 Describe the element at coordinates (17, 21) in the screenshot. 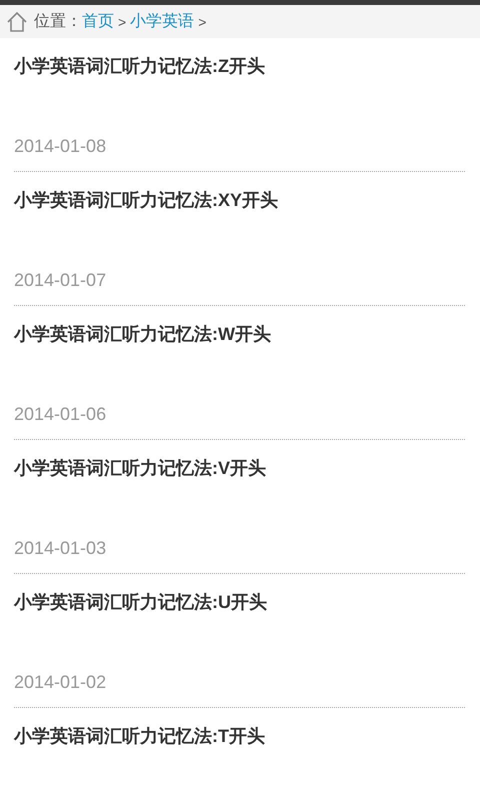

I see `home-icon` at that location.